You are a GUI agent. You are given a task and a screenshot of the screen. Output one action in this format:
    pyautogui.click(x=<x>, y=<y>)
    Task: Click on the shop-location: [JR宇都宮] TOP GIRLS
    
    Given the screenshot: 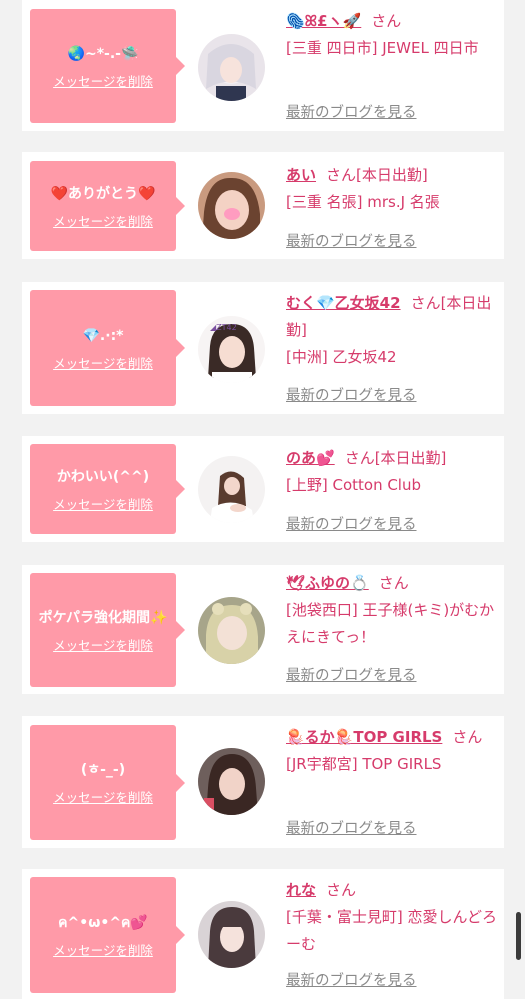 What is the action you would take?
    pyautogui.click(x=364, y=764)
    